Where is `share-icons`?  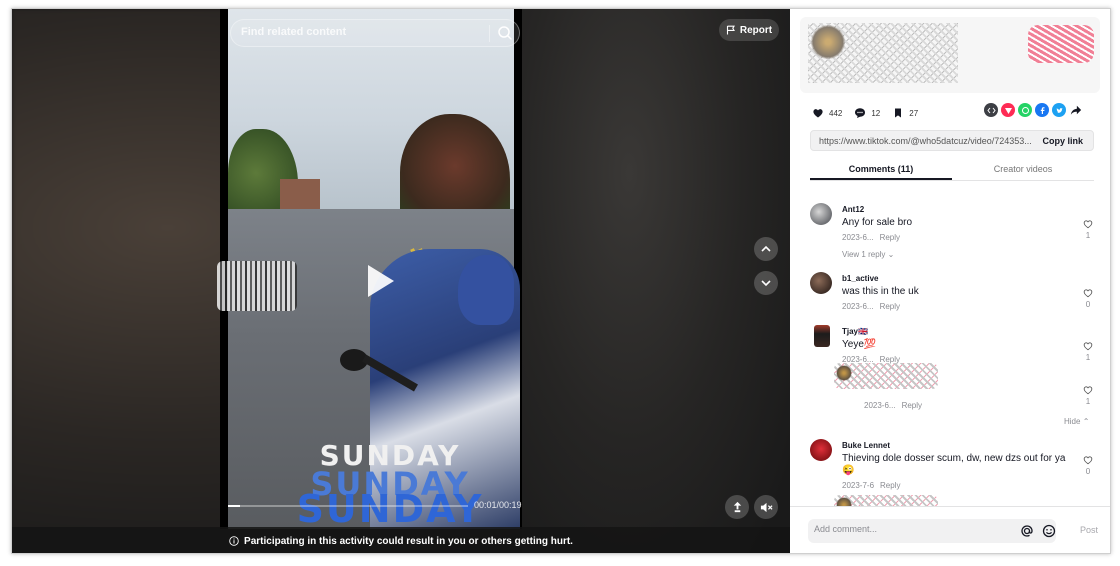 share-icons is located at coordinates (1033, 110).